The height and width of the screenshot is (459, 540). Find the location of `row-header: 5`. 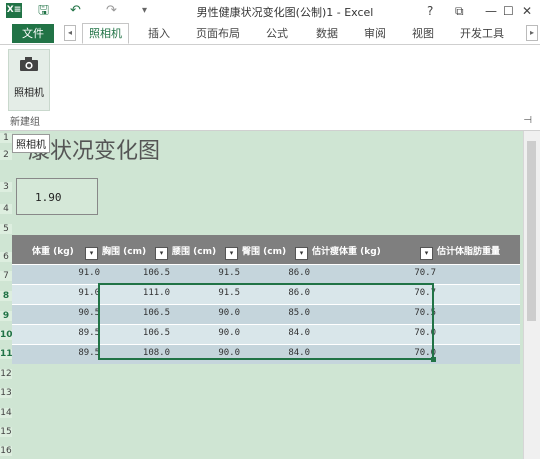

row-header: 5 is located at coordinates (6, 229).